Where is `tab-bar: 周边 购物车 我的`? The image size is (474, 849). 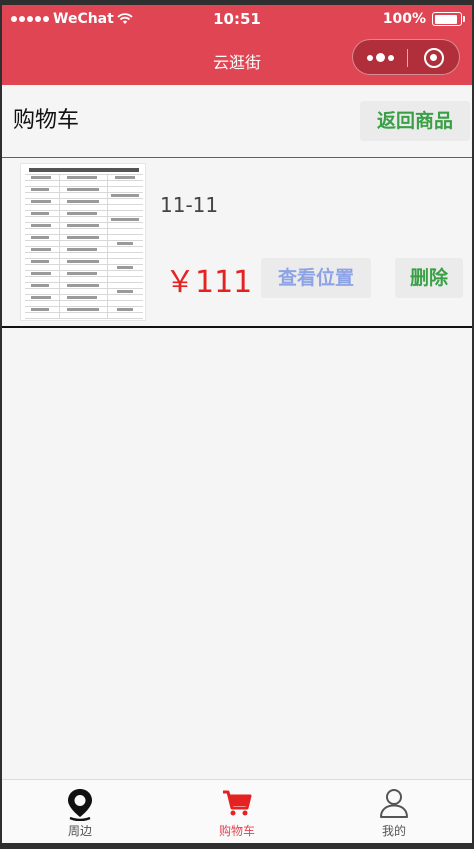
tab-bar: 周边 购物车 我的 is located at coordinates (237, 811).